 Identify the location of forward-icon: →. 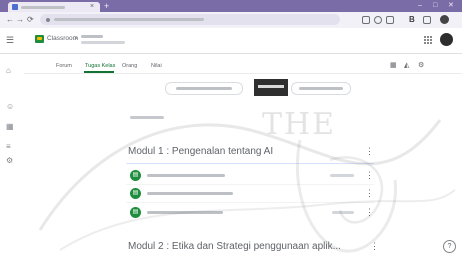
(20, 20).